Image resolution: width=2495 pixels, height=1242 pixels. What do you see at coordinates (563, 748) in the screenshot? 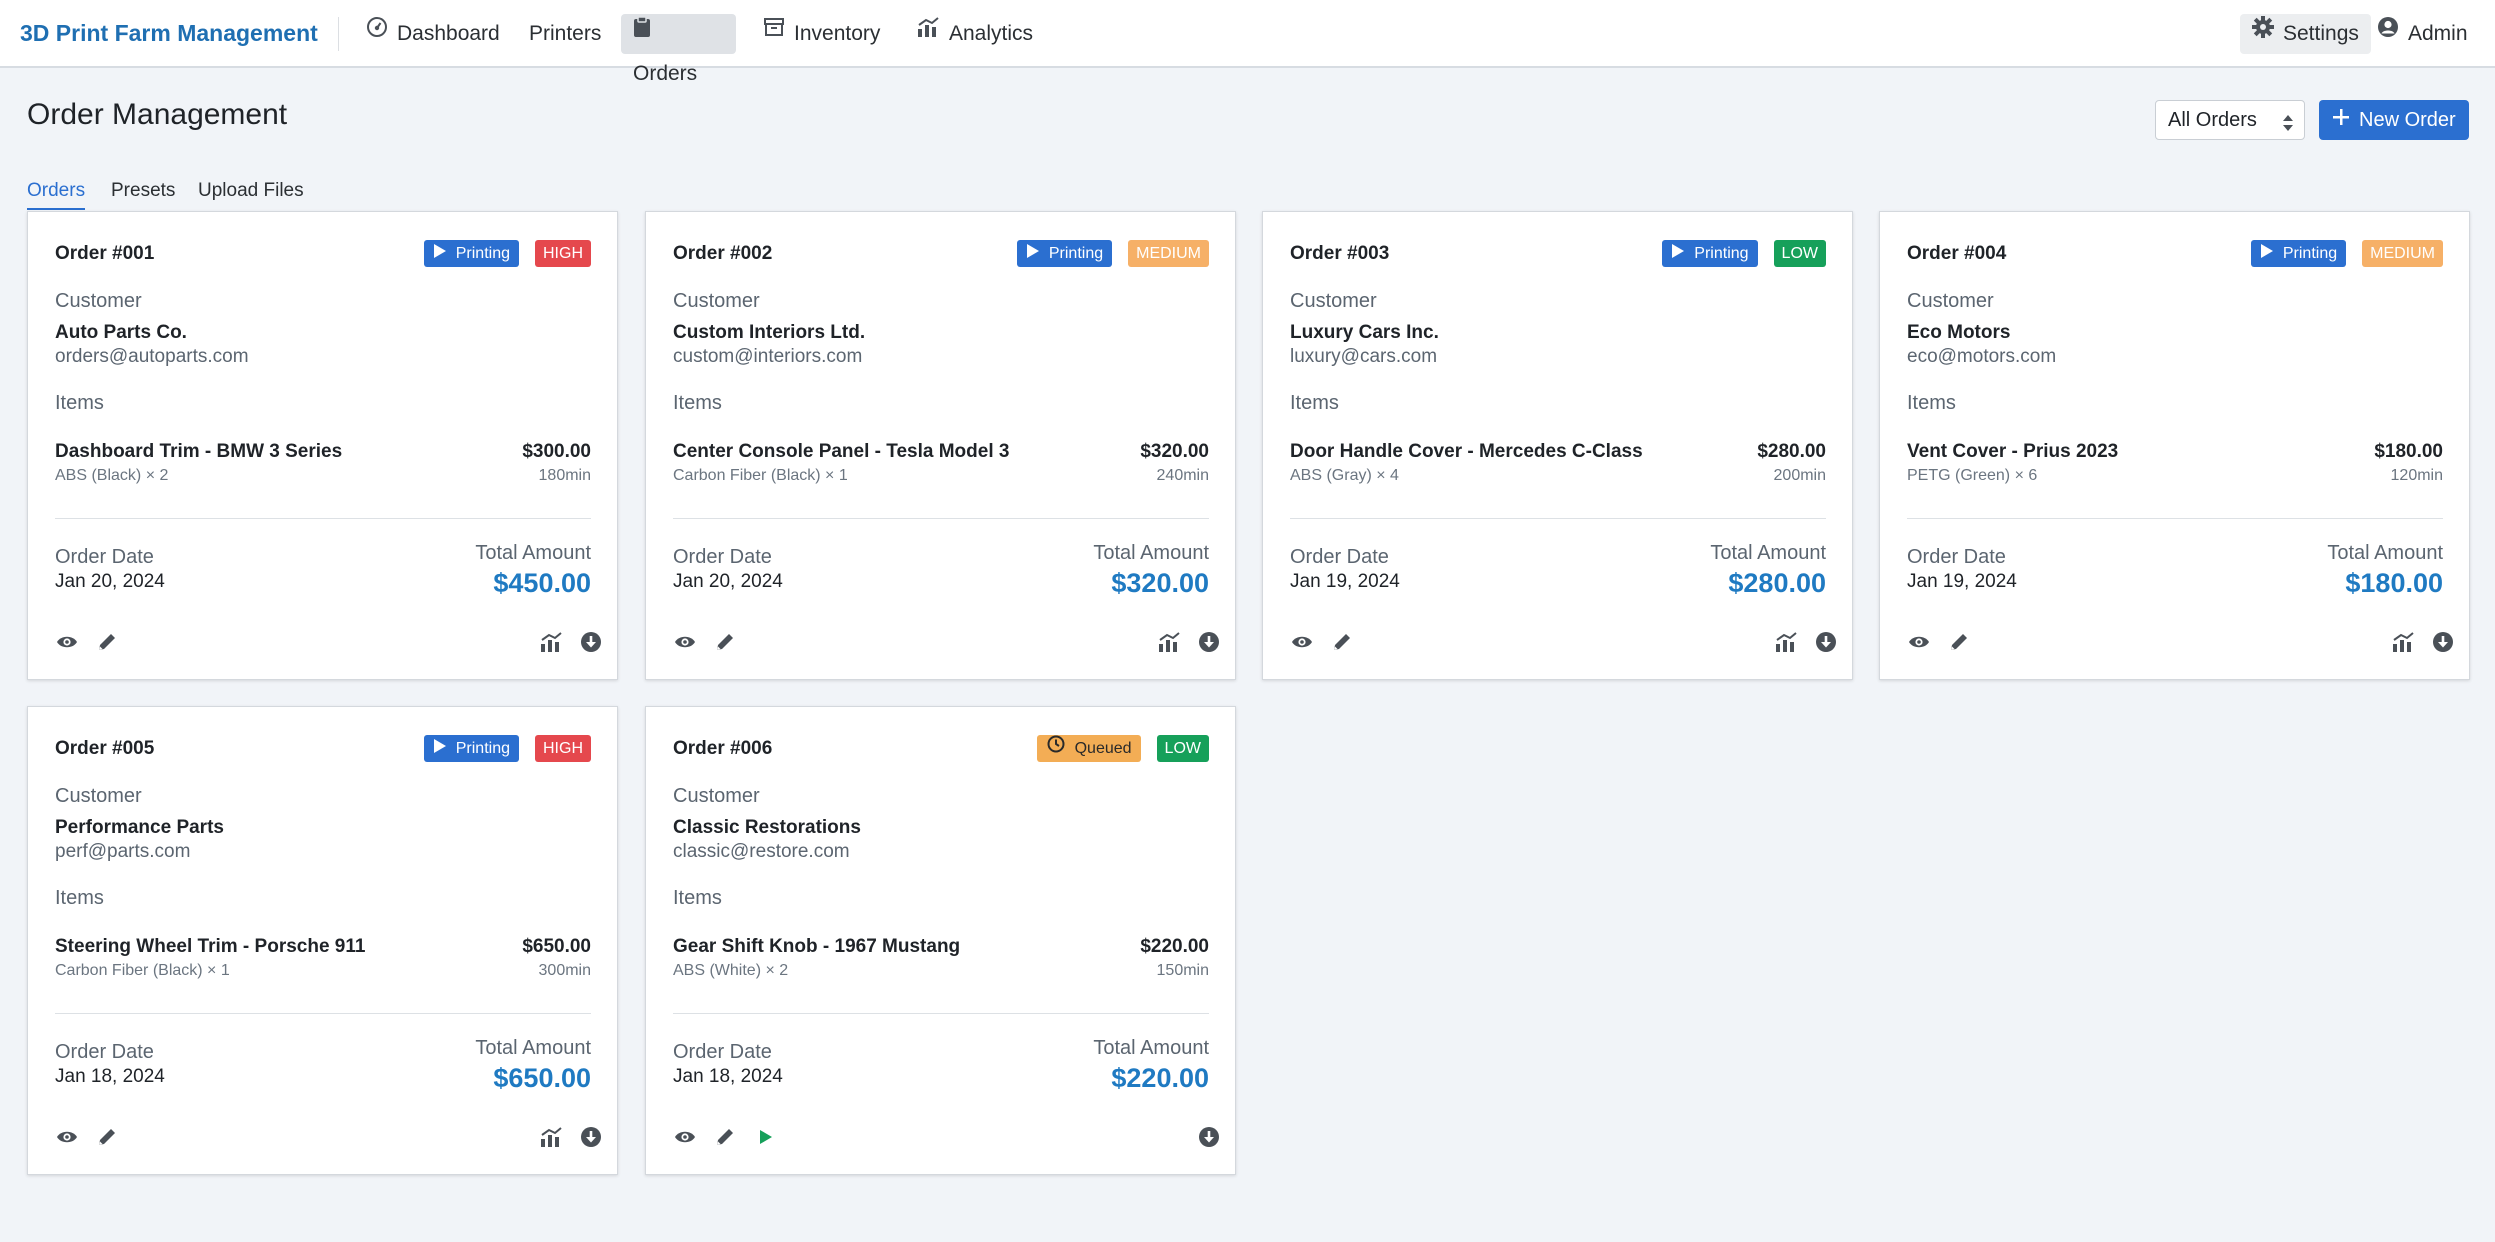
I see `priority-badge: HIGH` at bounding box center [563, 748].